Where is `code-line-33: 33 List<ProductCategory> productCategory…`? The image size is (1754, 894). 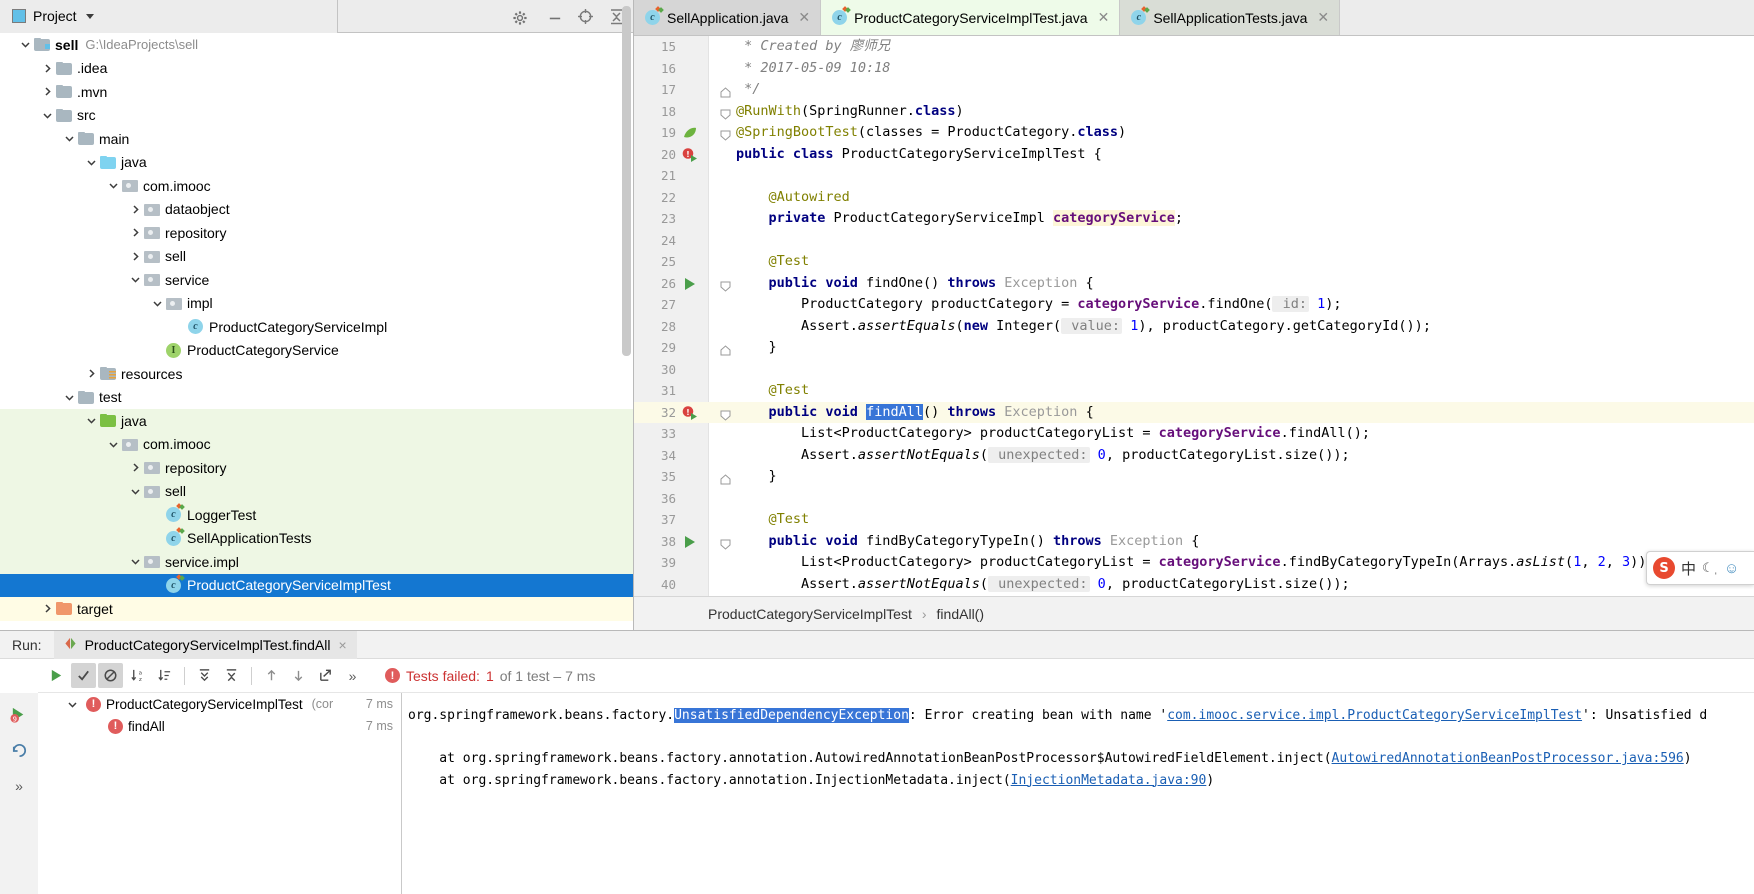
code-line-33: 33 List<ProductCategory> productCategory… is located at coordinates (1194, 434).